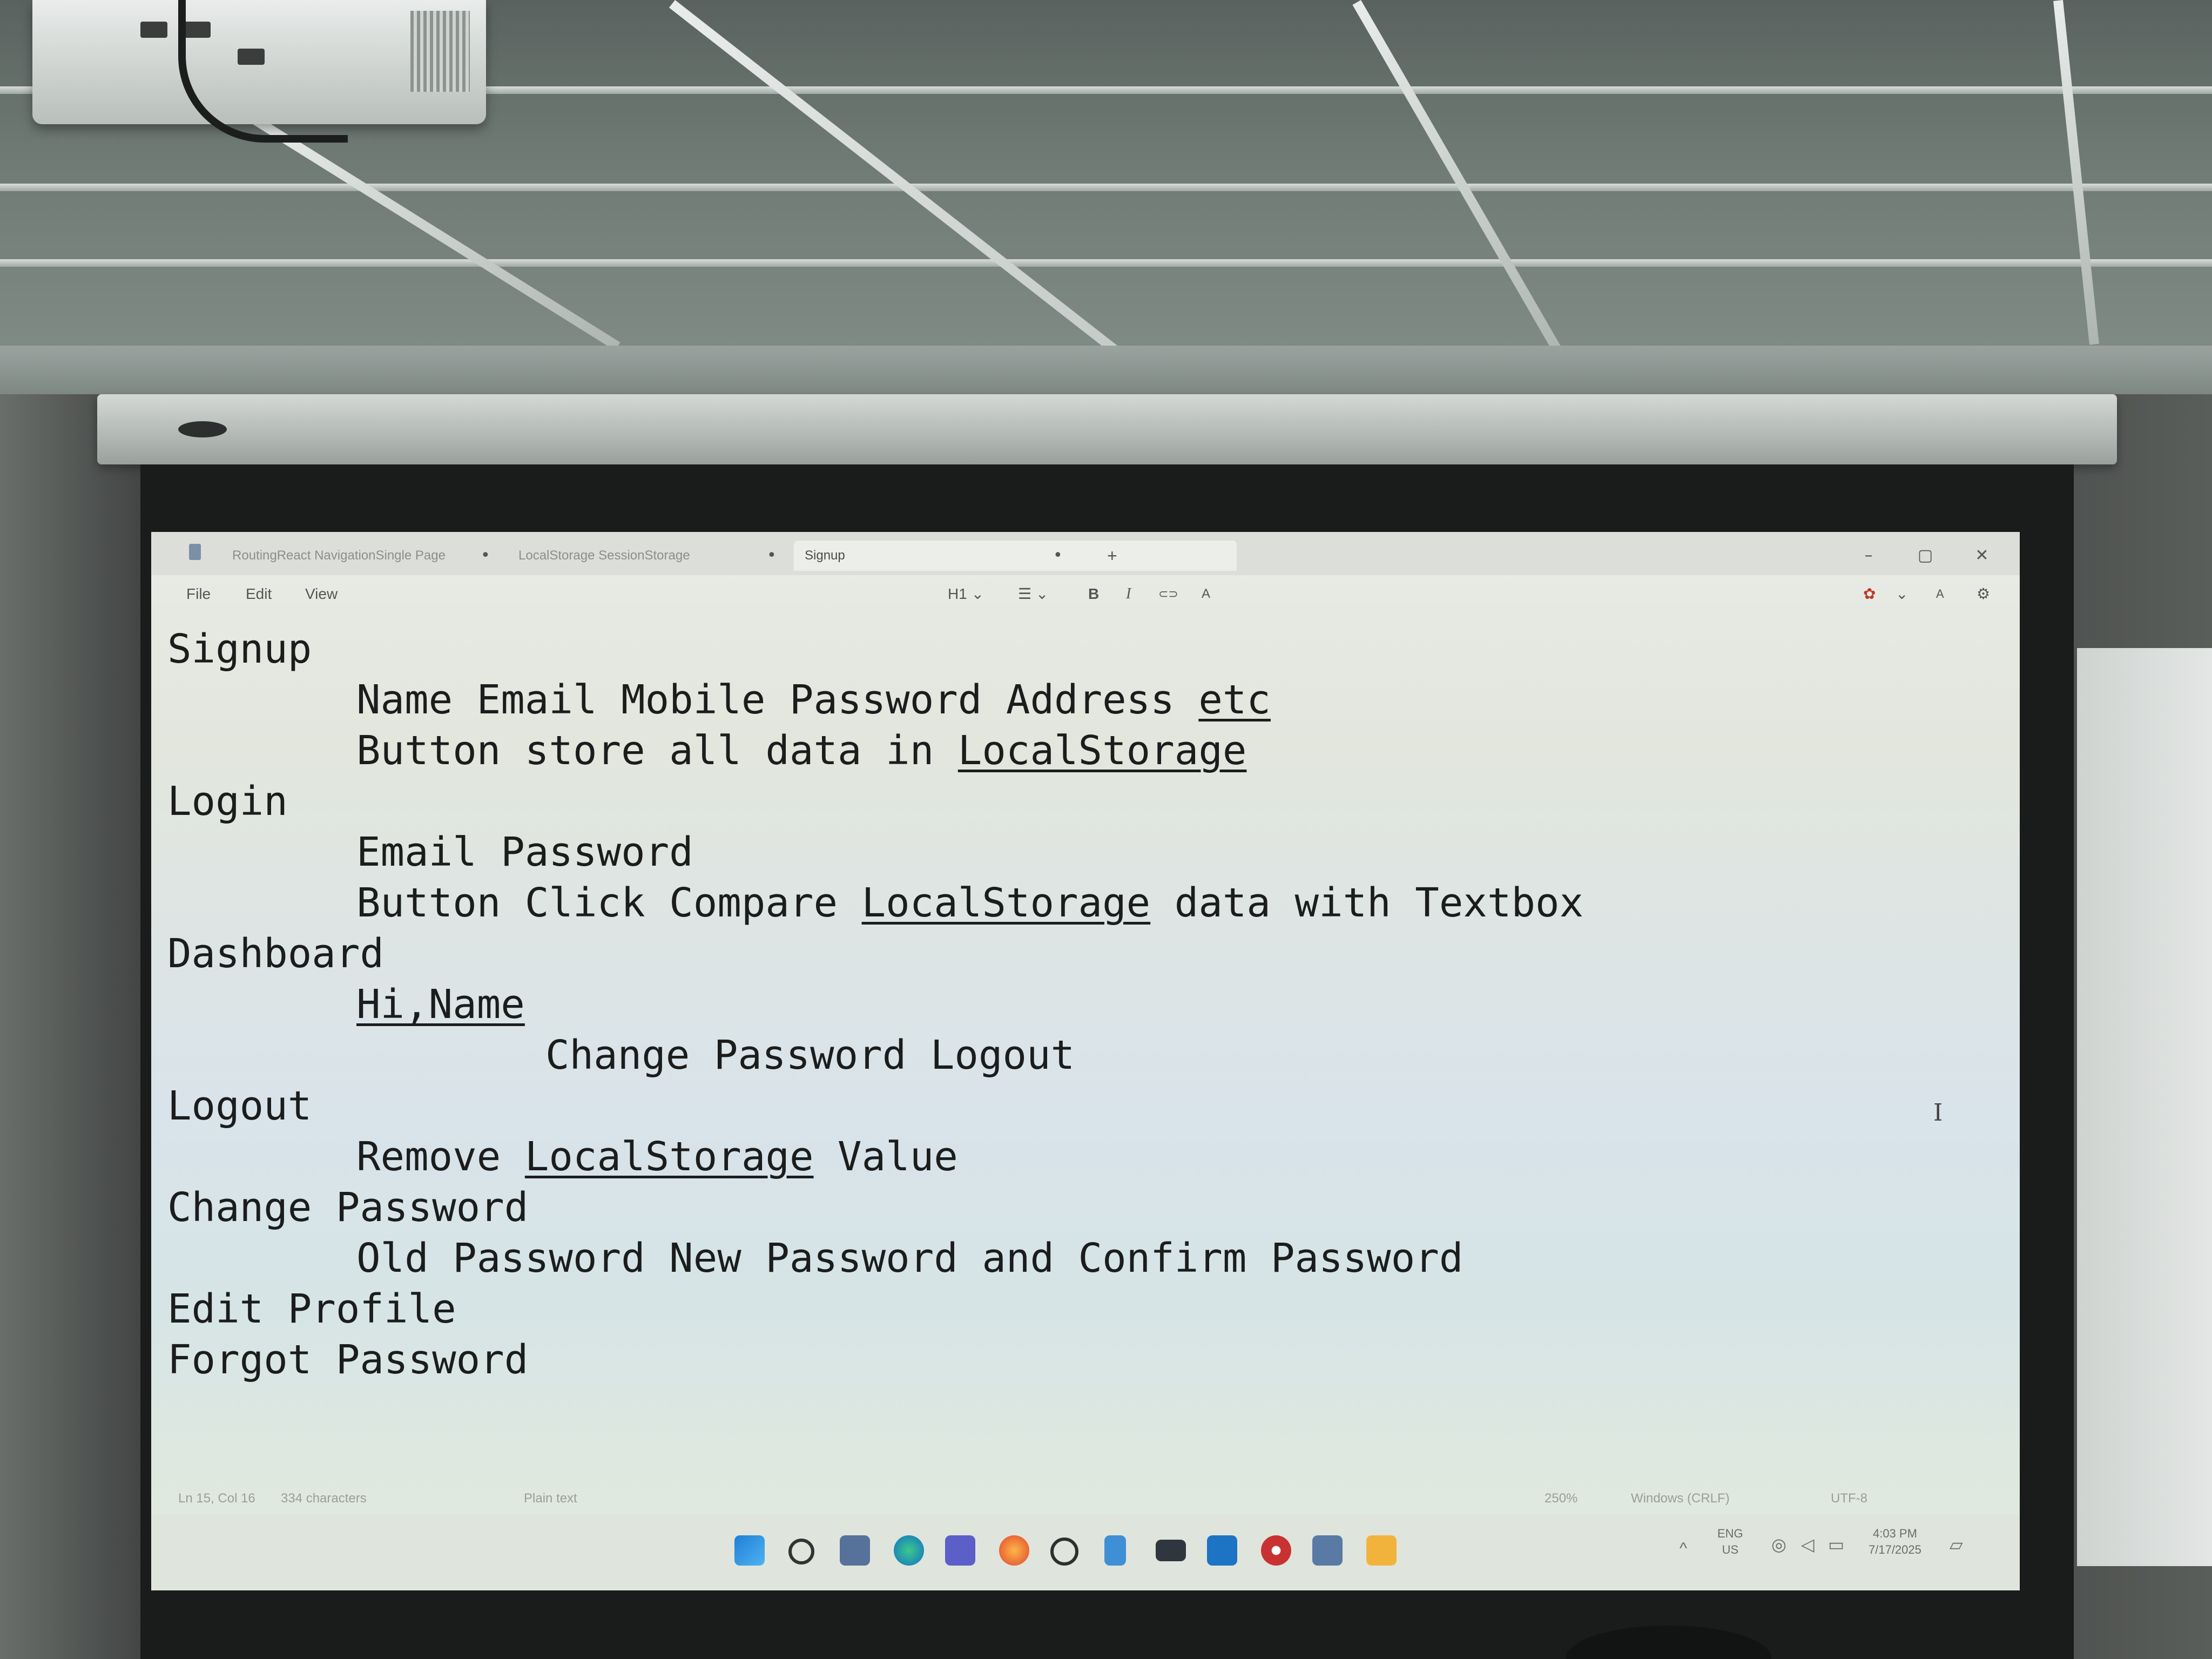 The width and height of the screenshot is (2212, 1659). I want to click on tab-signup-label: Signup, so click(825, 555).